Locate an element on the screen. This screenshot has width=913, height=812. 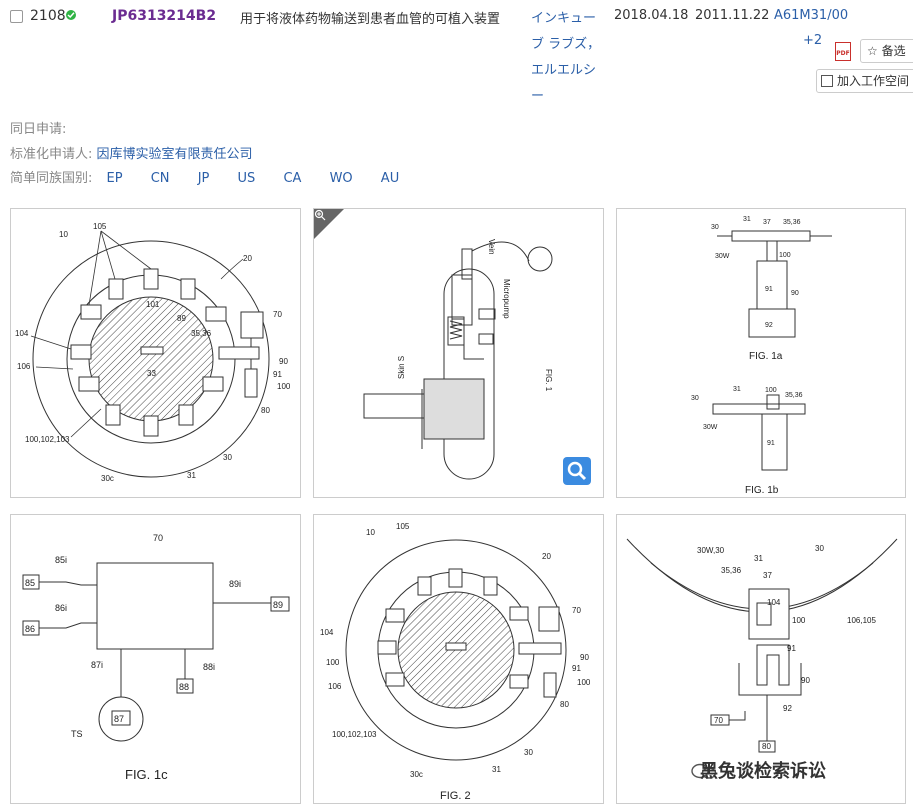
family-country-us: US is located at coordinates (247, 178).